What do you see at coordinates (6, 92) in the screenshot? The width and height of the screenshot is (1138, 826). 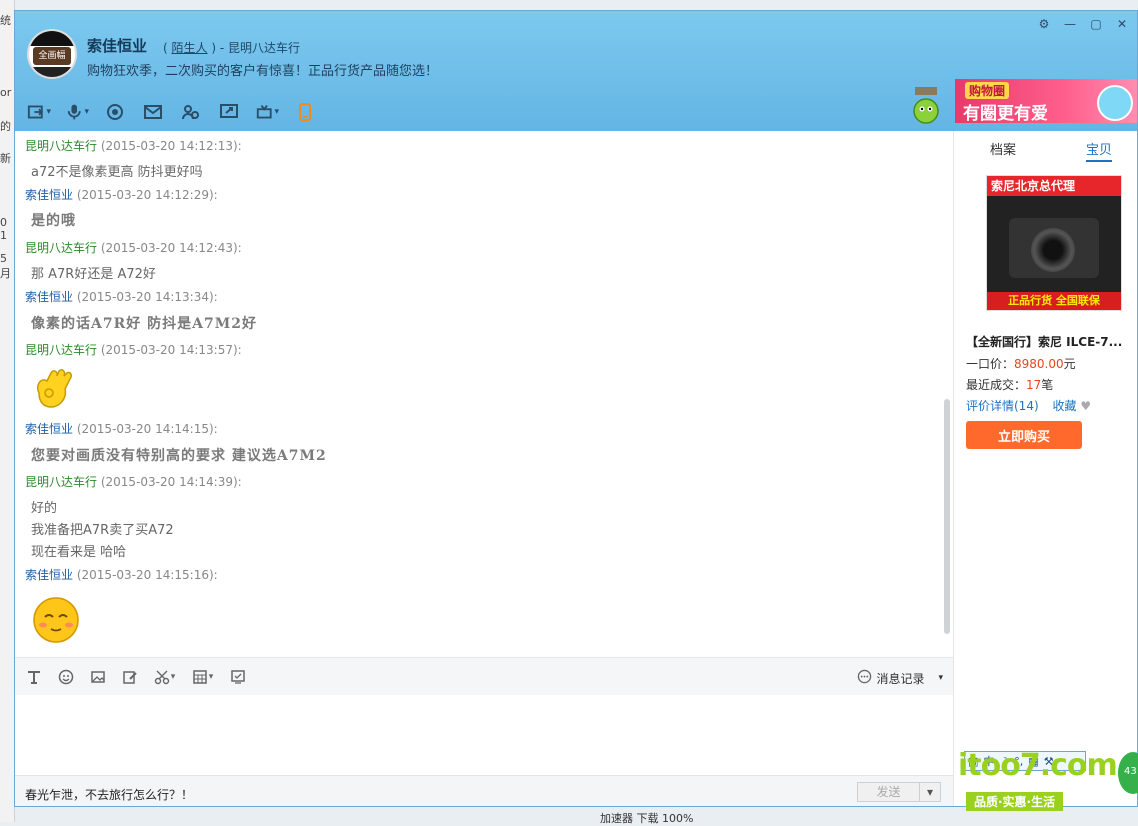 I see `bg-fragment: or` at bounding box center [6, 92].